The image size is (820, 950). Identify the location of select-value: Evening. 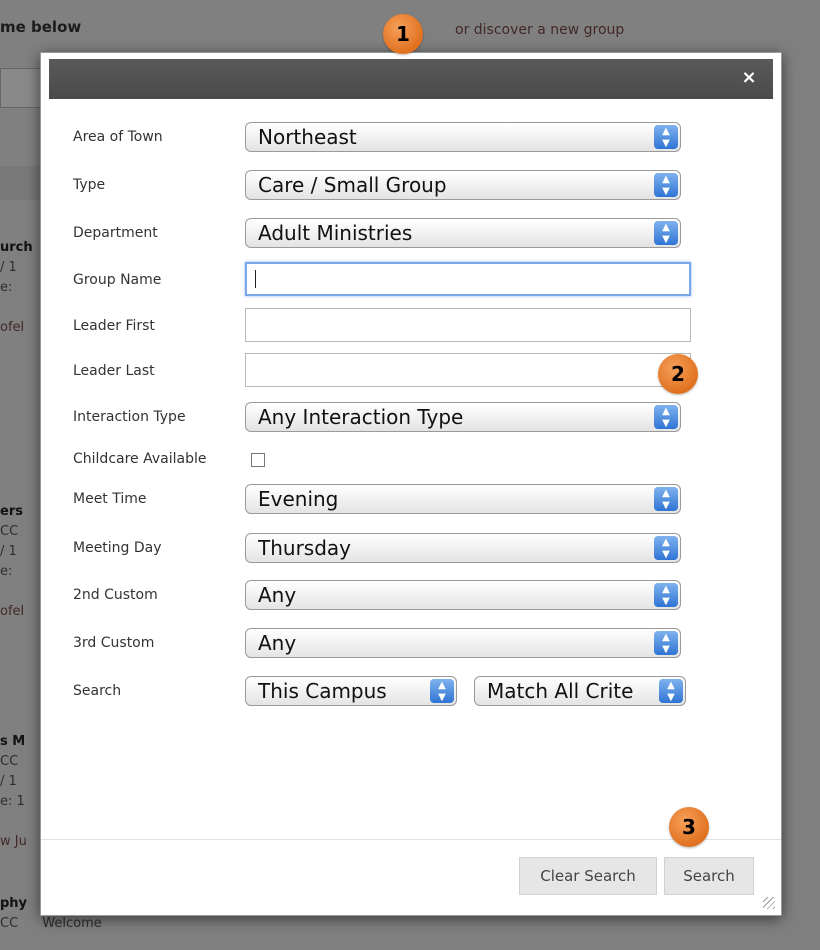
(298, 499).